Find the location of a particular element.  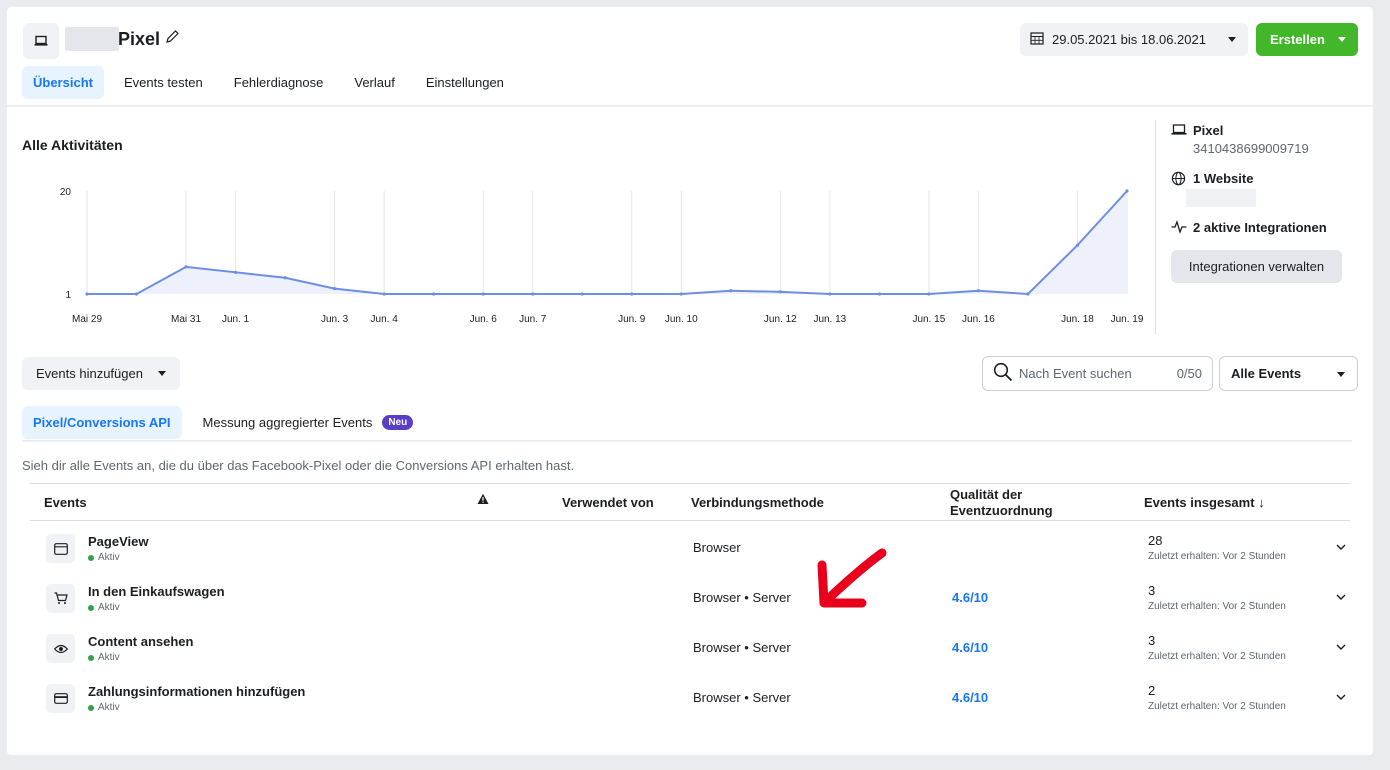

tab-overview: Übersicht is located at coordinates (63, 82).